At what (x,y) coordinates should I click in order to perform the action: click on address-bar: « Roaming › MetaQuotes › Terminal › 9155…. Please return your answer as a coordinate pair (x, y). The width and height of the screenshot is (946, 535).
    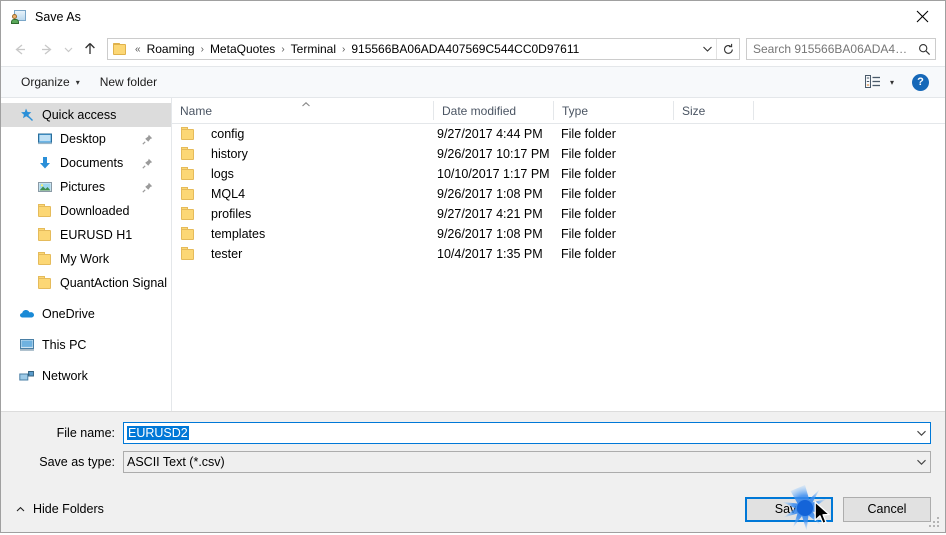
    Looking at the image, I should click on (423, 49).